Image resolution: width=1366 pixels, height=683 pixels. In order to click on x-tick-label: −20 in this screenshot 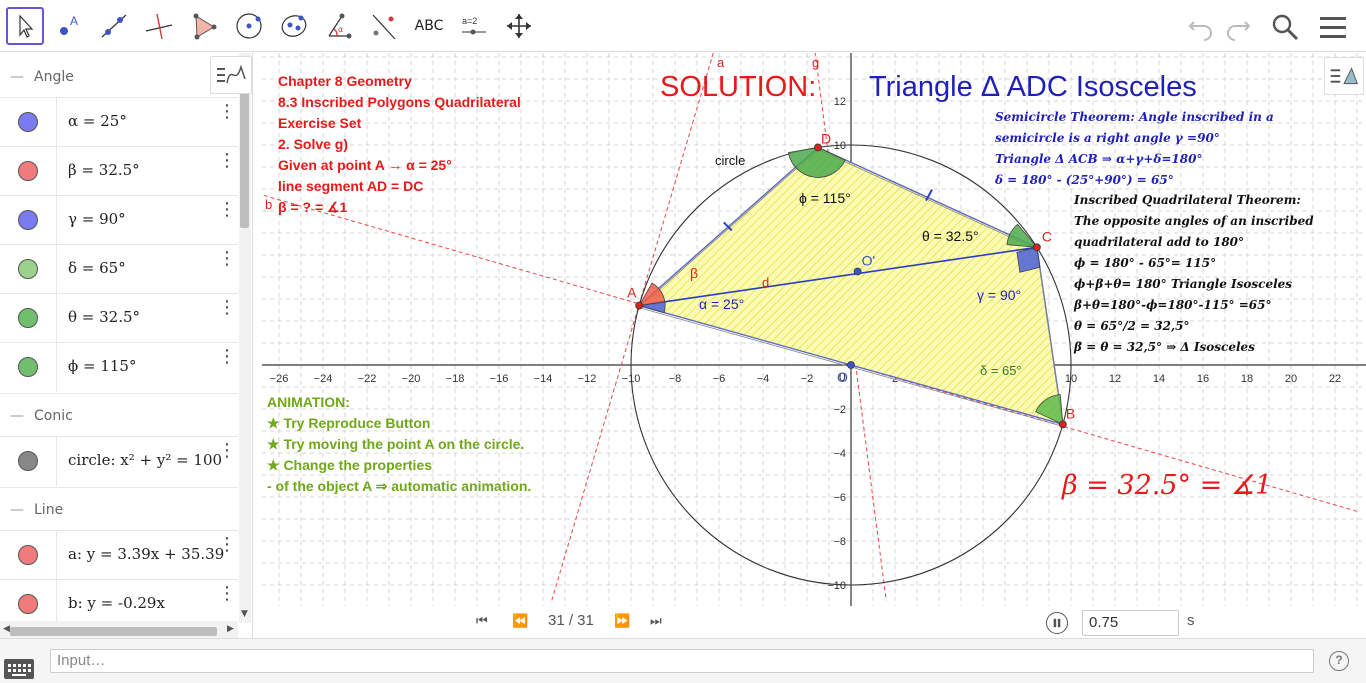, I will do `click(411, 379)`.